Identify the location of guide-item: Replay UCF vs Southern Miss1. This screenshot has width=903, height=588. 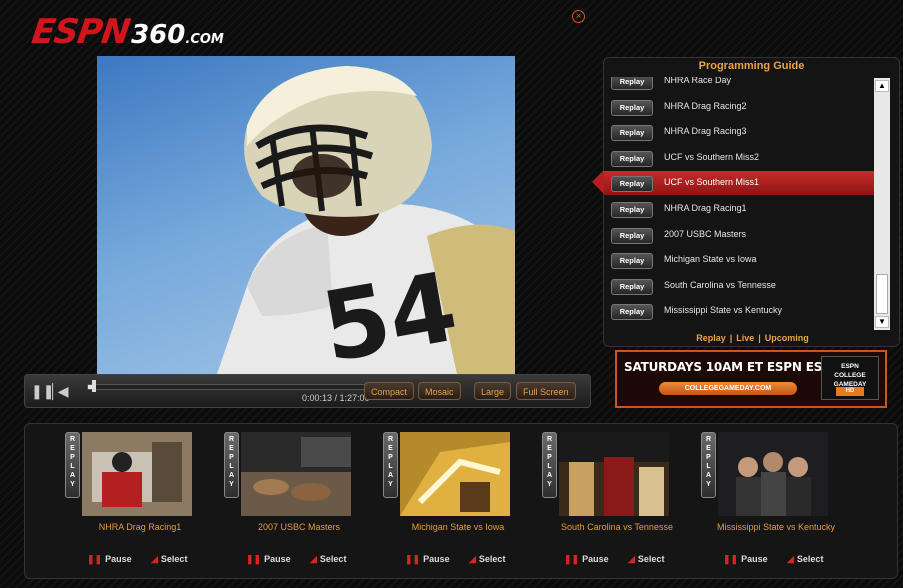
(739, 183).